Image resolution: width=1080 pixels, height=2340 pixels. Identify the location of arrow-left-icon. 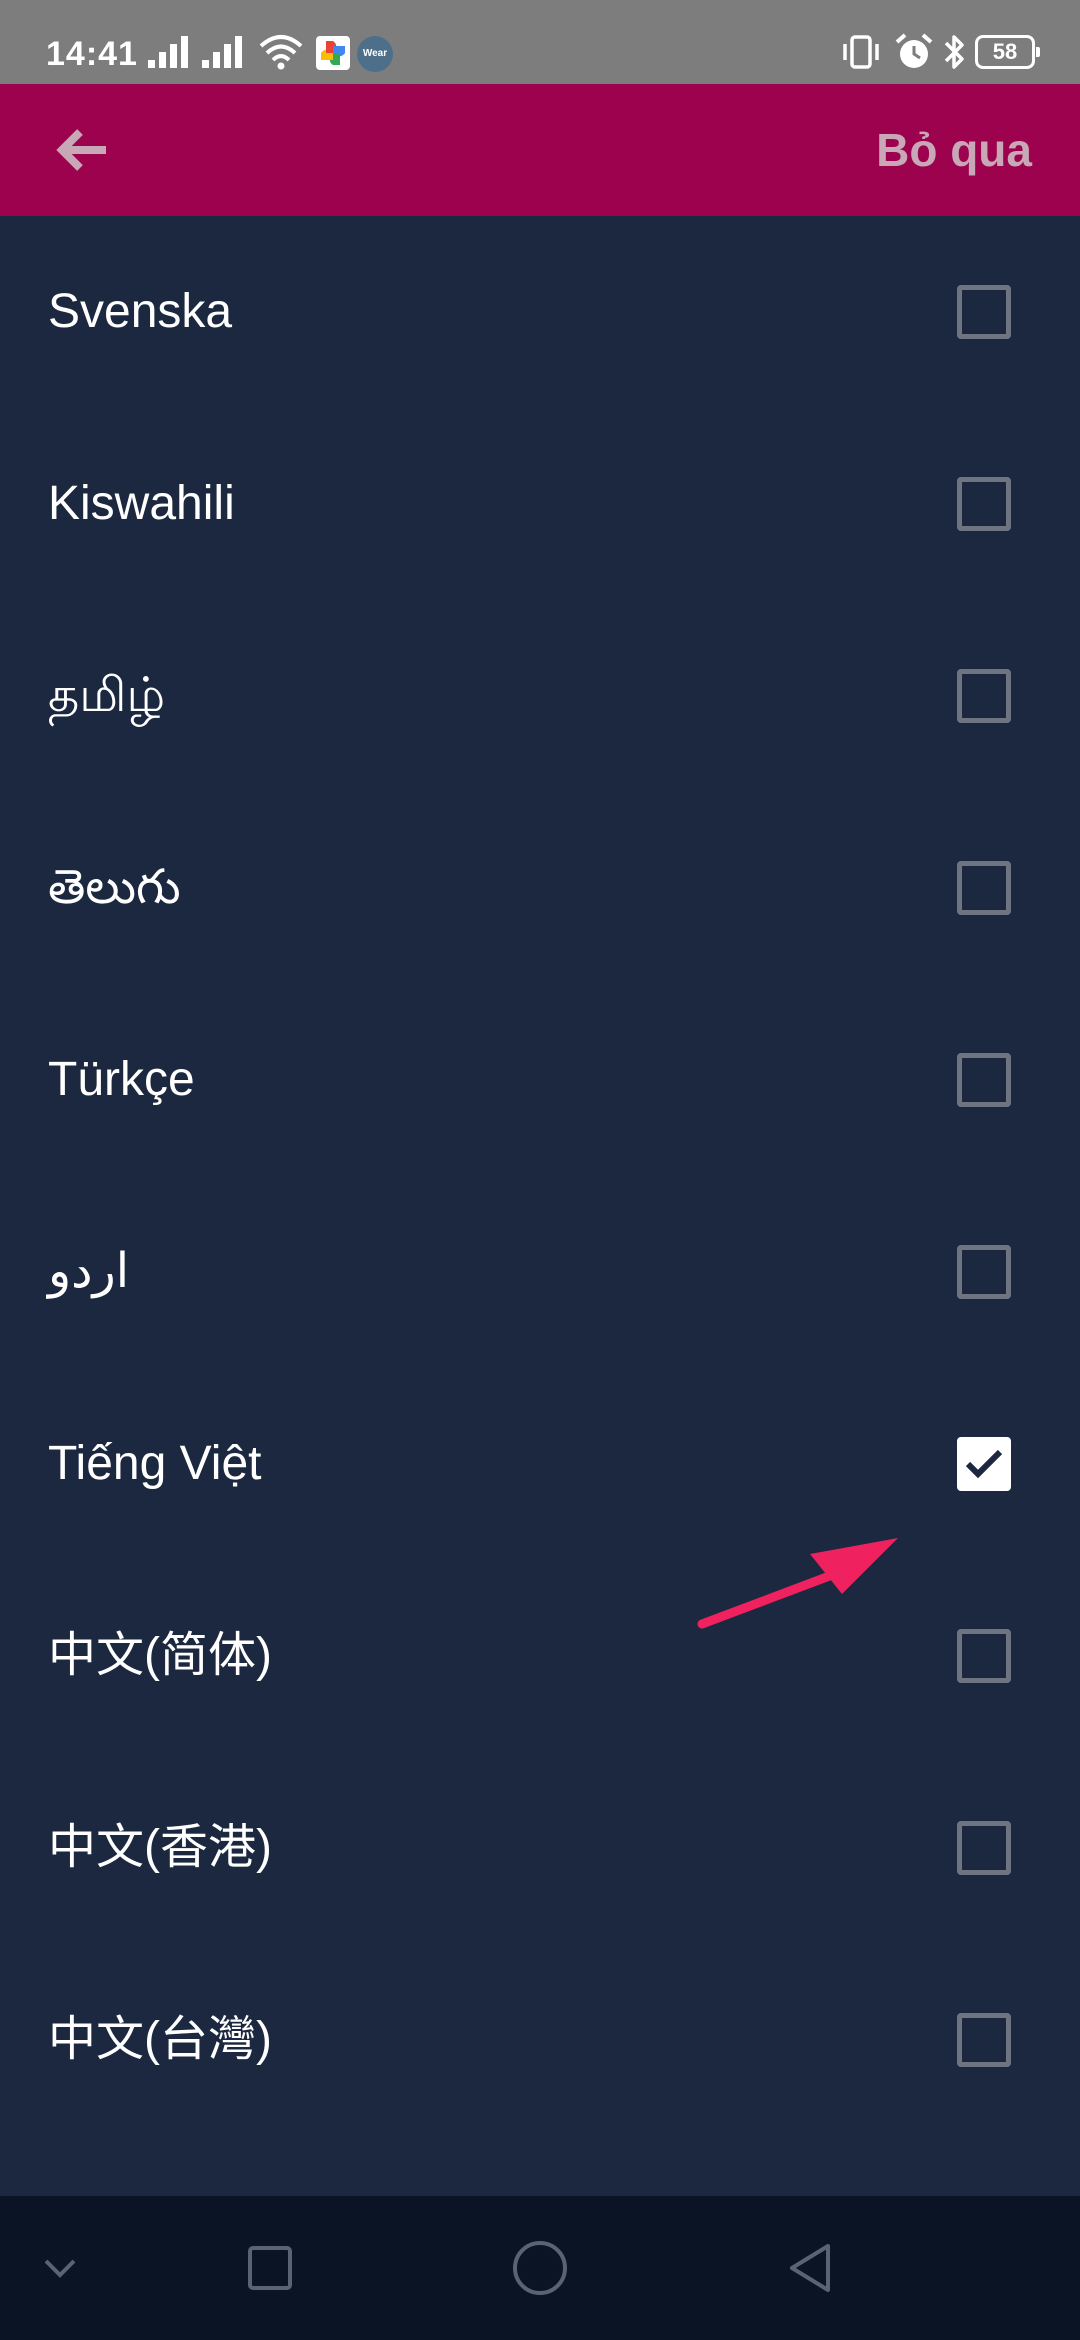
(81, 150).